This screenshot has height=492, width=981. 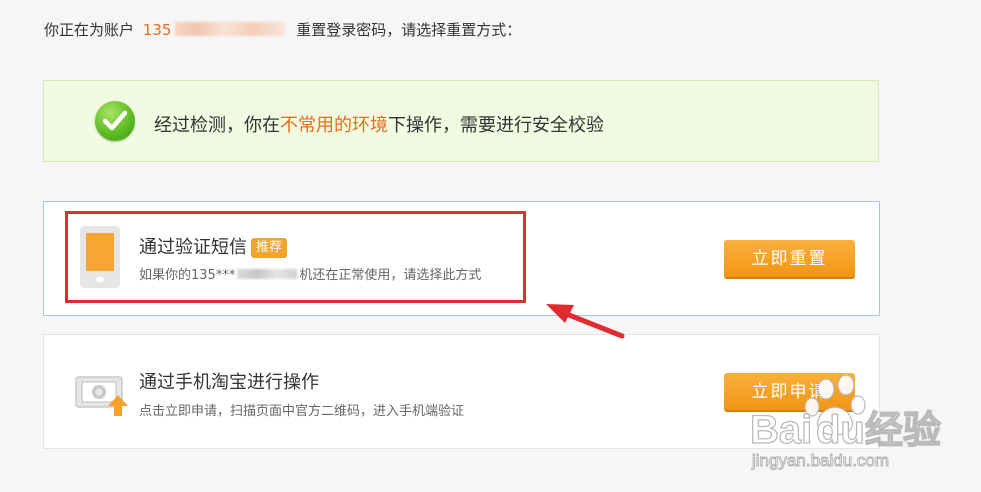 What do you see at coordinates (496, 125) in the screenshot?
I see `notice-text-after: 下操作，需要进行安全校验` at bounding box center [496, 125].